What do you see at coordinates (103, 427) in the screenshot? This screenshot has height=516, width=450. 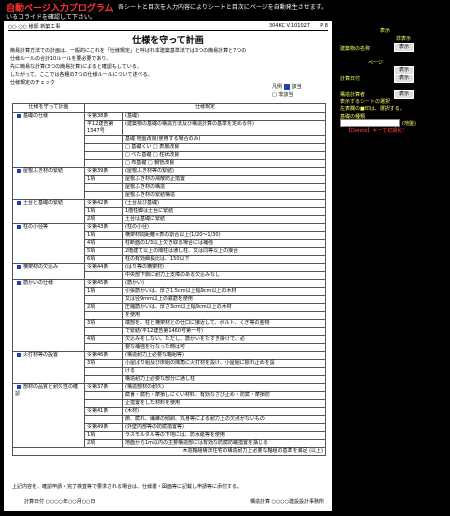 I see `spec-article: 令第49条` at bounding box center [103, 427].